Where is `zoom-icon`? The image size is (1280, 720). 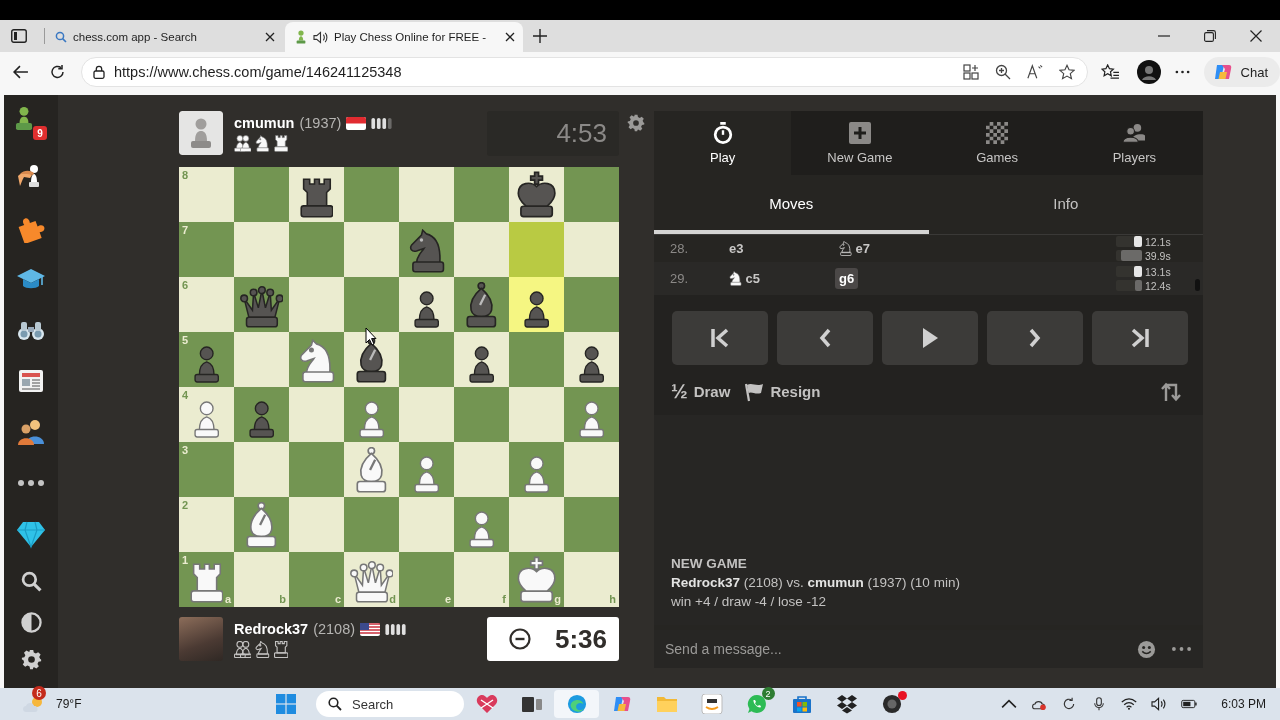
zoom-icon is located at coordinates (1002, 72).